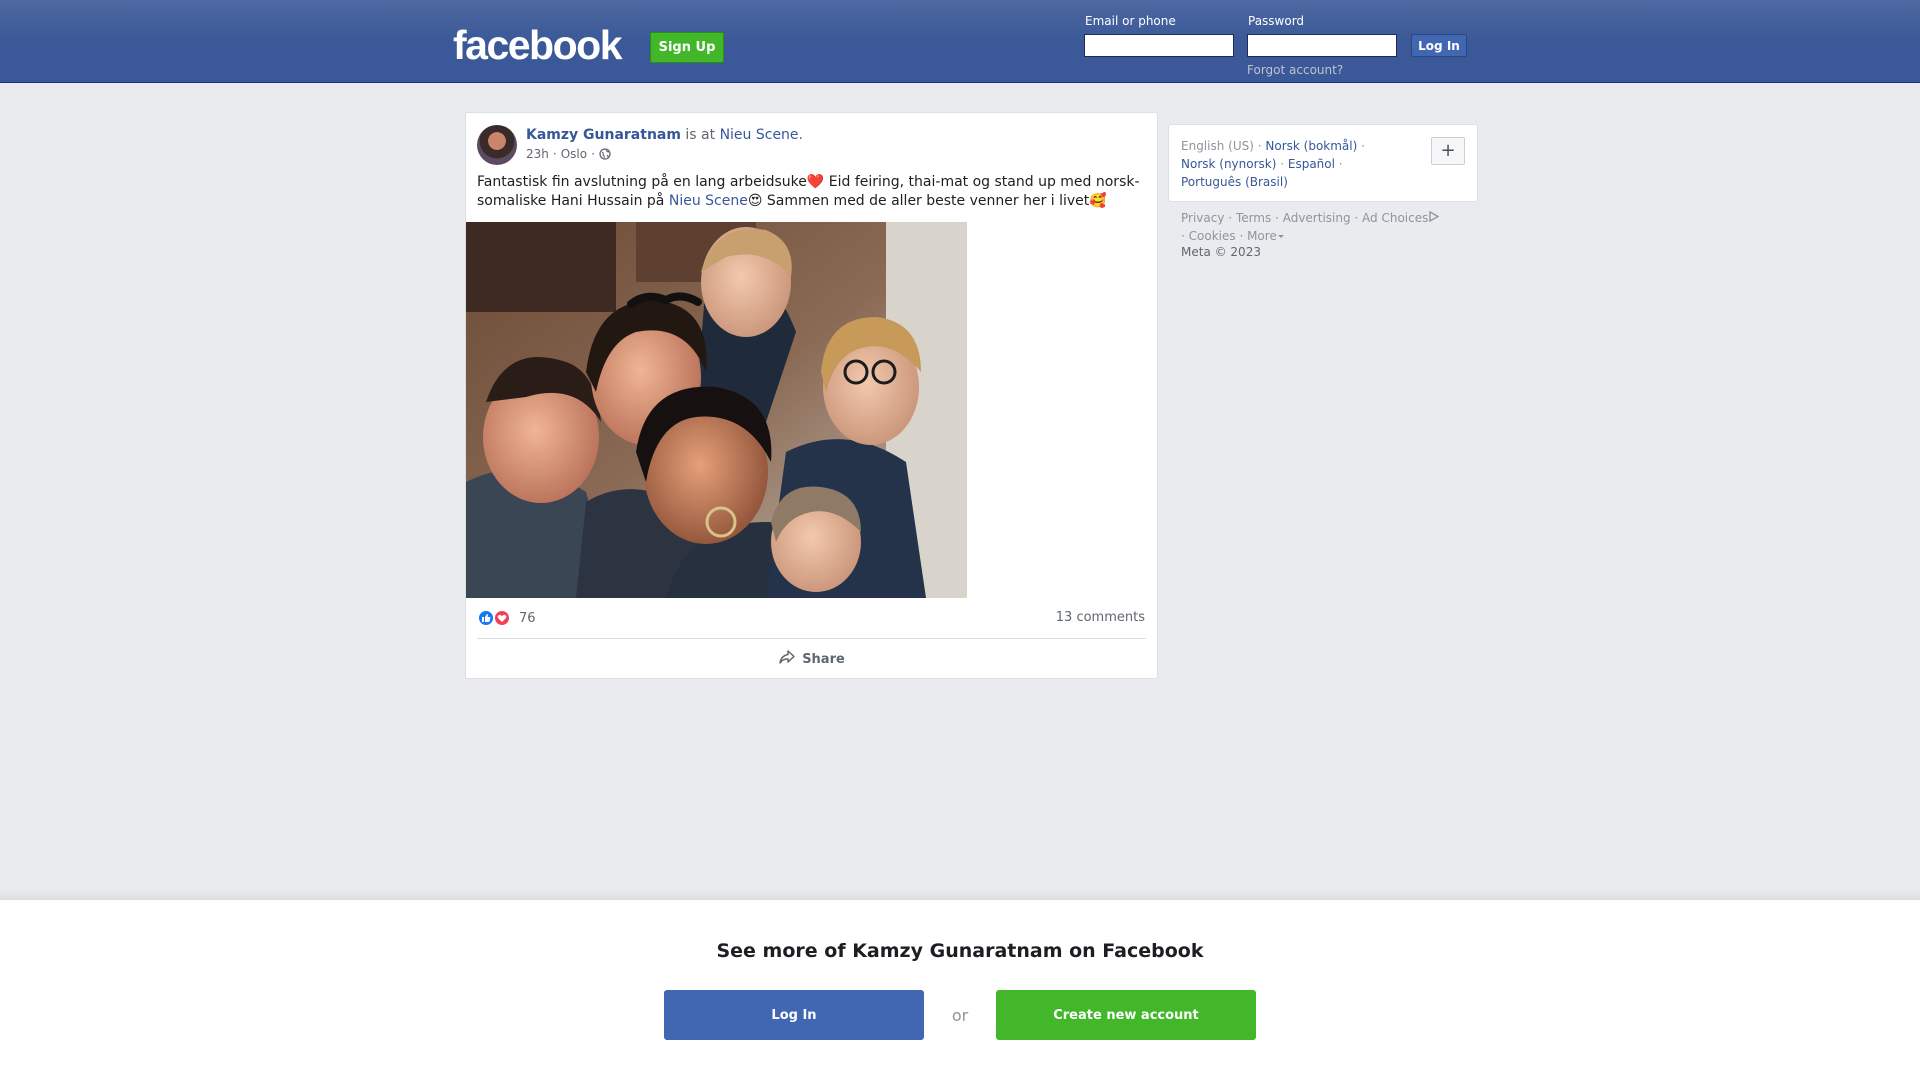 The width and height of the screenshot is (1920, 1080). Describe the element at coordinates (1217, 146) in the screenshot. I see `current-language: English (US)` at that location.